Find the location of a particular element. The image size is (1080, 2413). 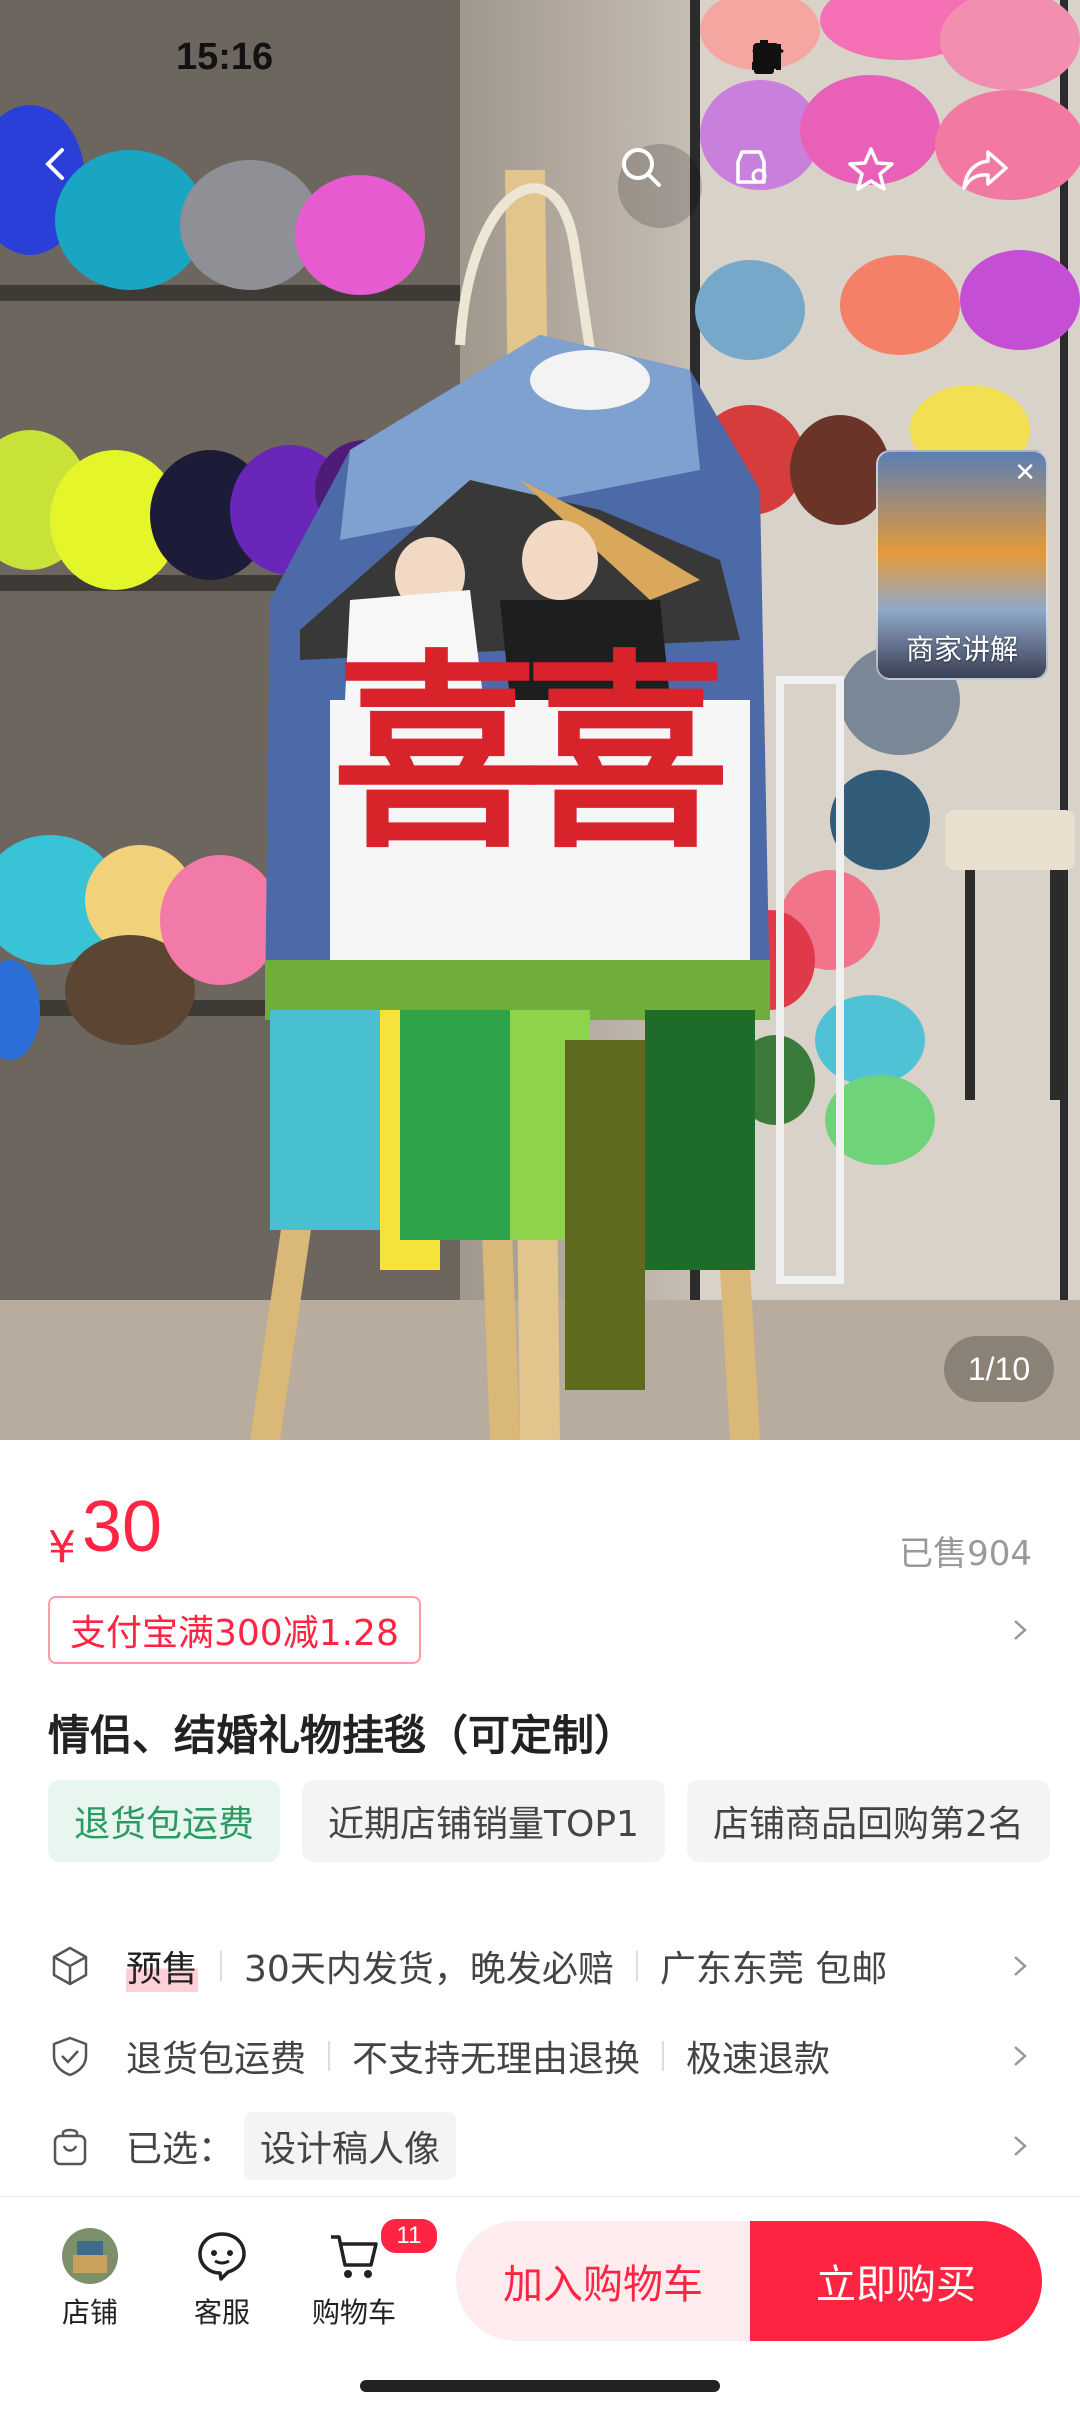

tag-shop-sales-top: 近期店铺销量TOP1 is located at coordinates (483, 1821).